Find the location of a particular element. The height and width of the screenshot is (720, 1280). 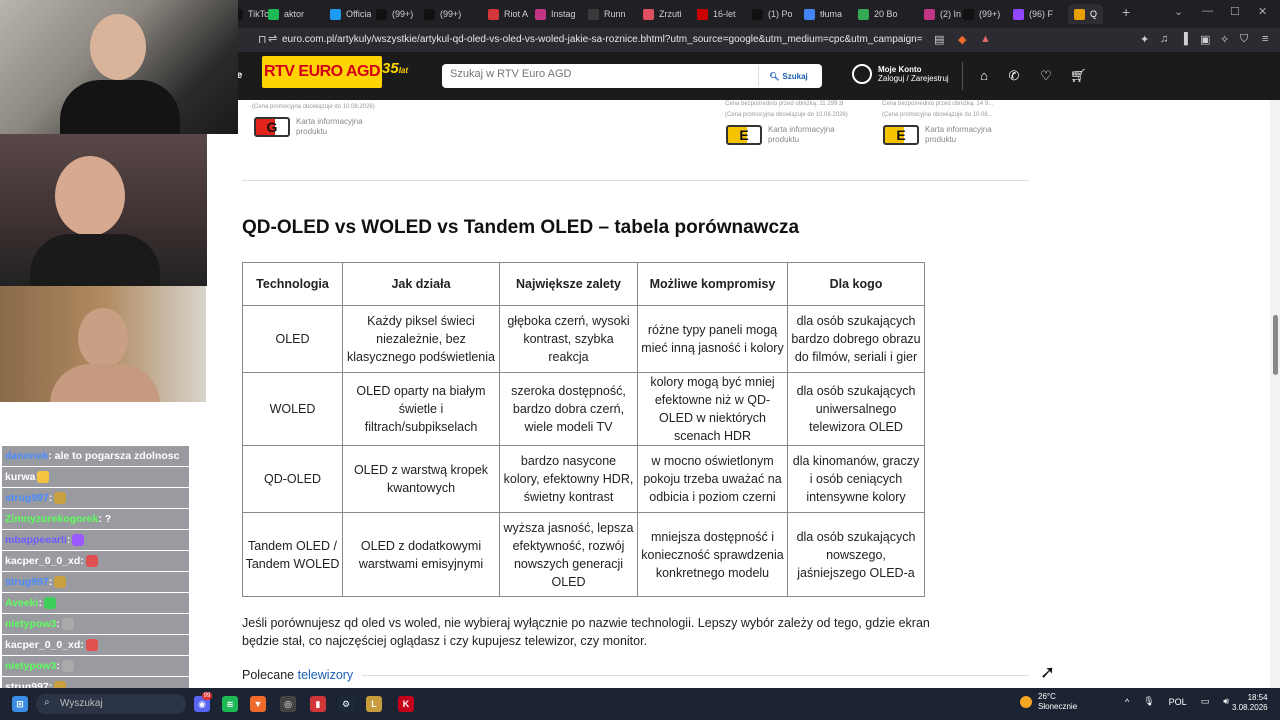

steam-icon: ⚙ is located at coordinates (346, 704).